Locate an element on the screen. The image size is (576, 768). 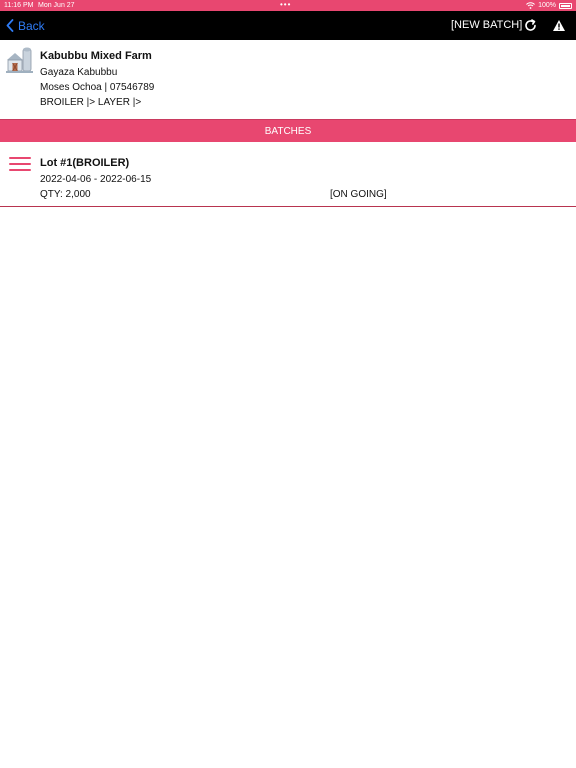
new-batch-button: [NEW BATCH] is located at coordinates (486, 25).